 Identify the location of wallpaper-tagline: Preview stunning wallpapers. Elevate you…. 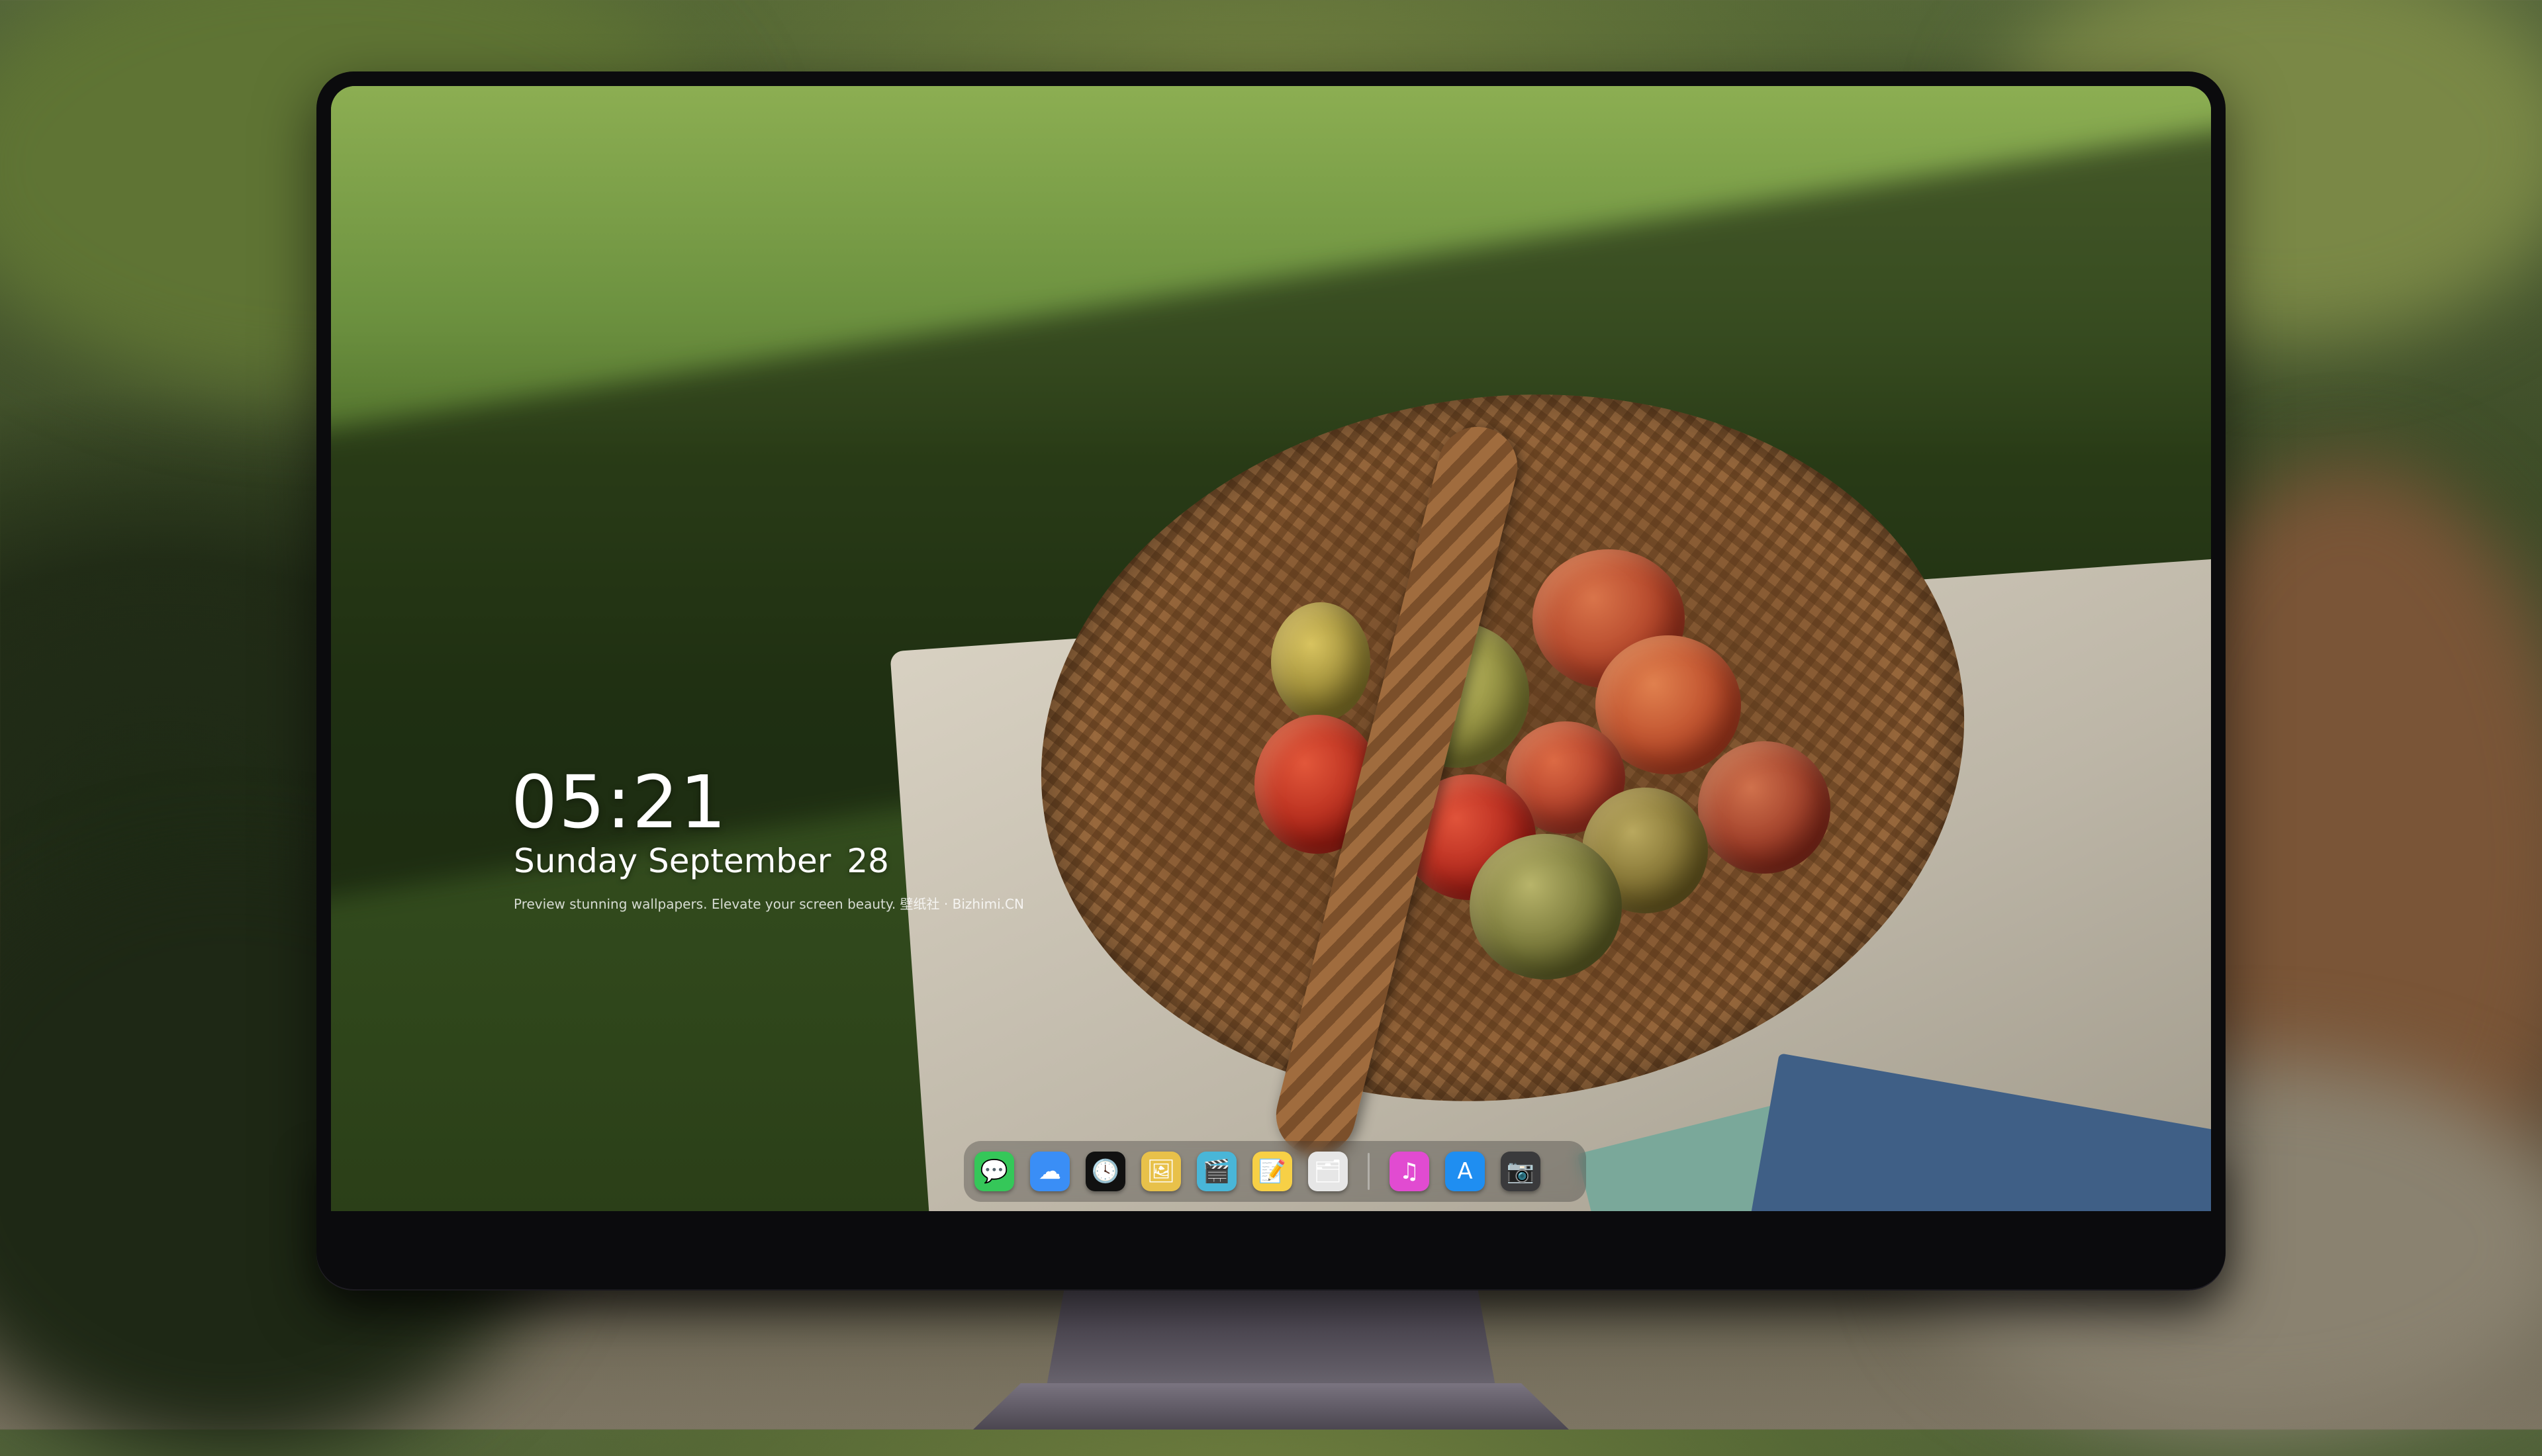
(769, 904).